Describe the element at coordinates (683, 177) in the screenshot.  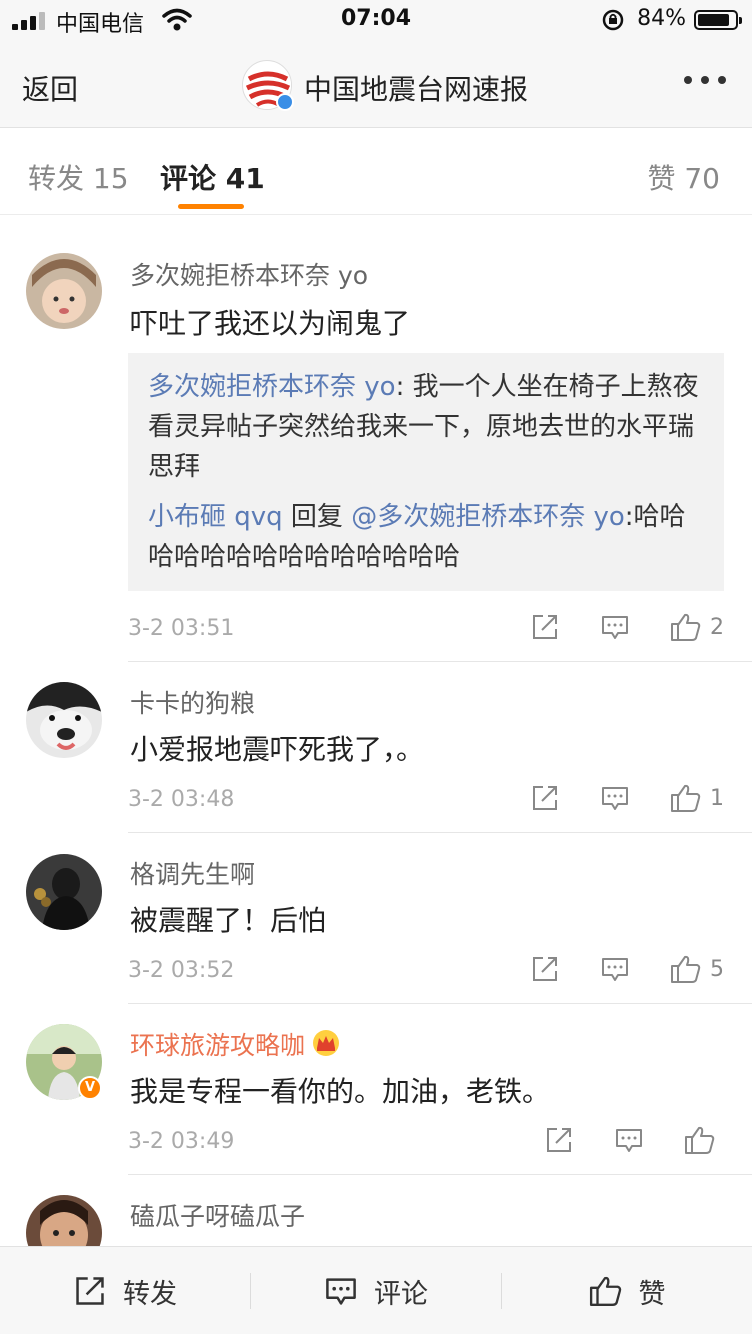
I see `tab-like: 赞 70` at that location.